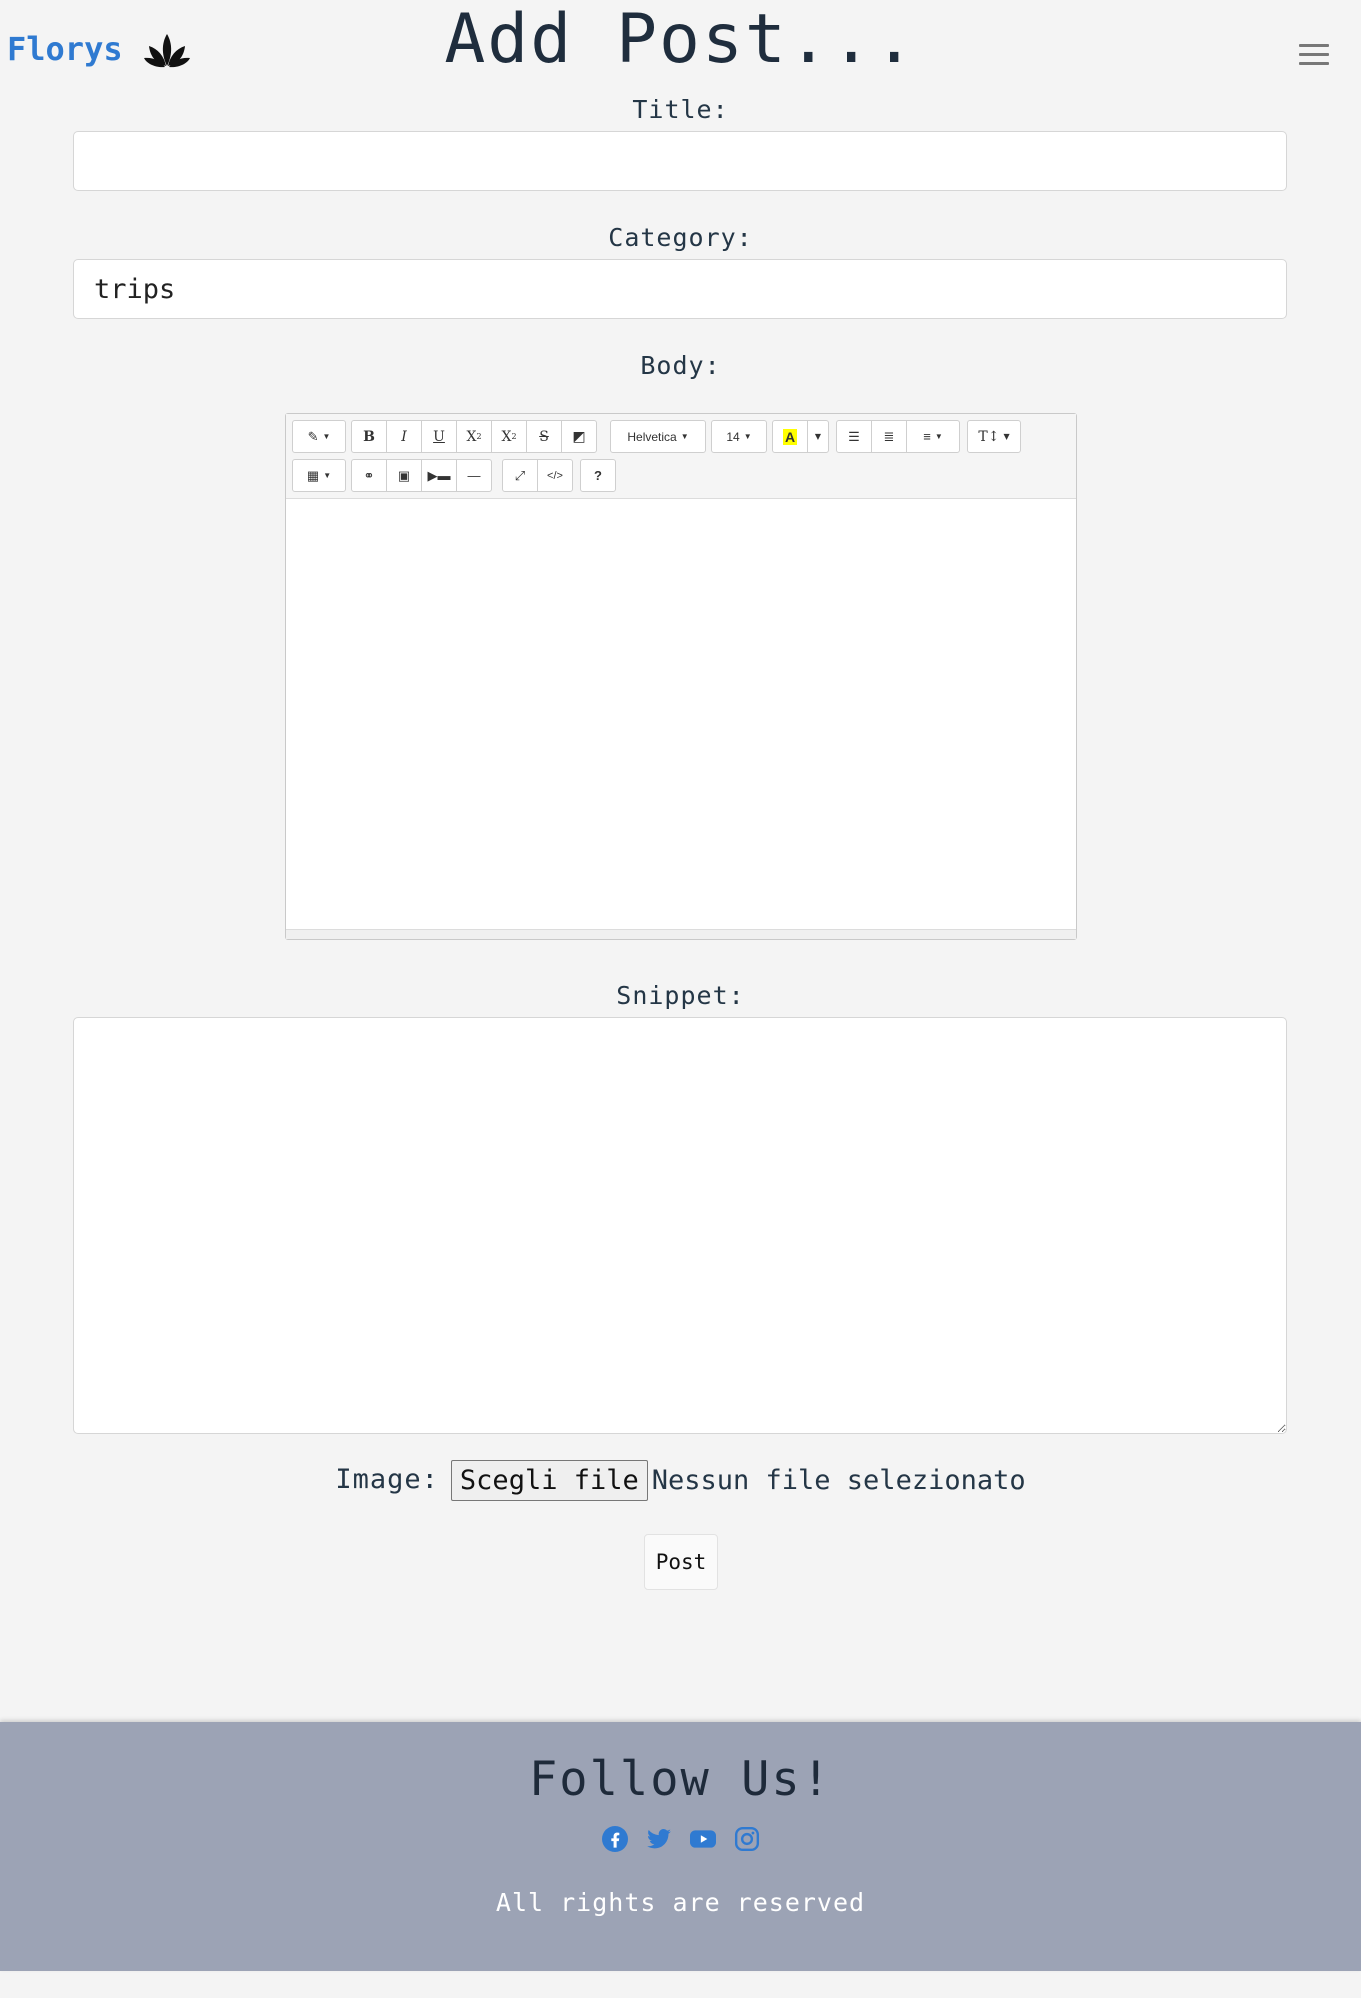  I want to click on facebook-icon, so click(614, 1839).